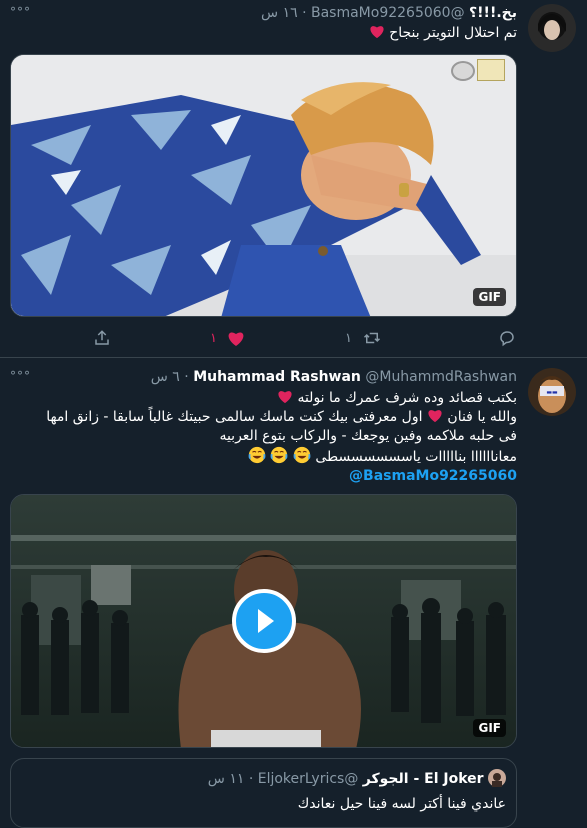 Image resolution: width=587 pixels, height=828 pixels. What do you see at coordinates (423, 779) in the screenshot?
I see `quote-display-name: El Joker - الجوكر` at bounding box center [423, 779].